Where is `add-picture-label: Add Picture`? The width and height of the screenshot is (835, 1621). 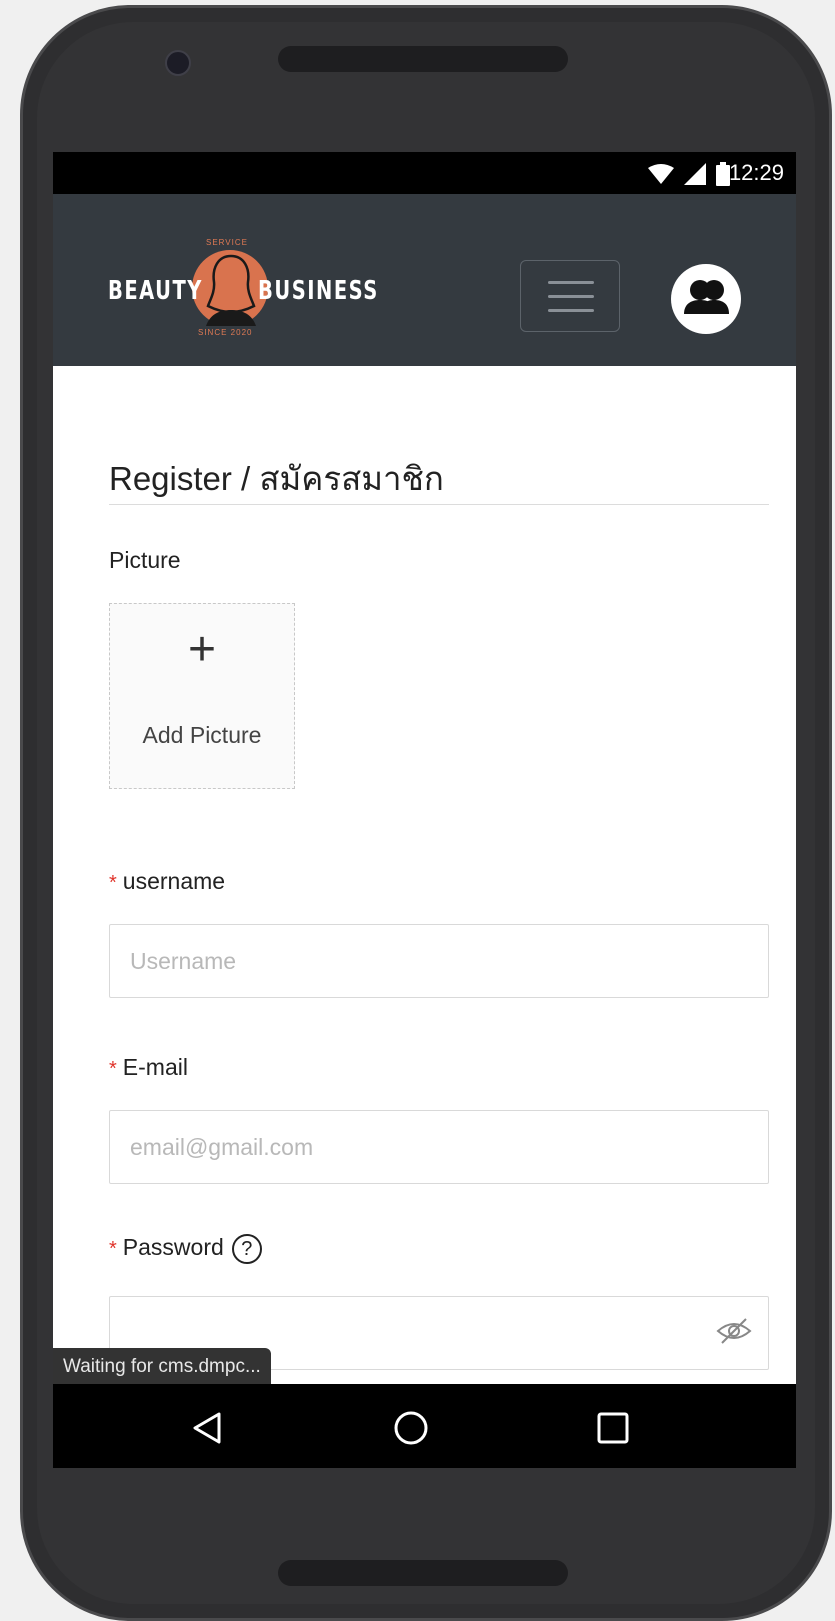
add-picture-label: Add Picture is located at coordinates (202, 735).